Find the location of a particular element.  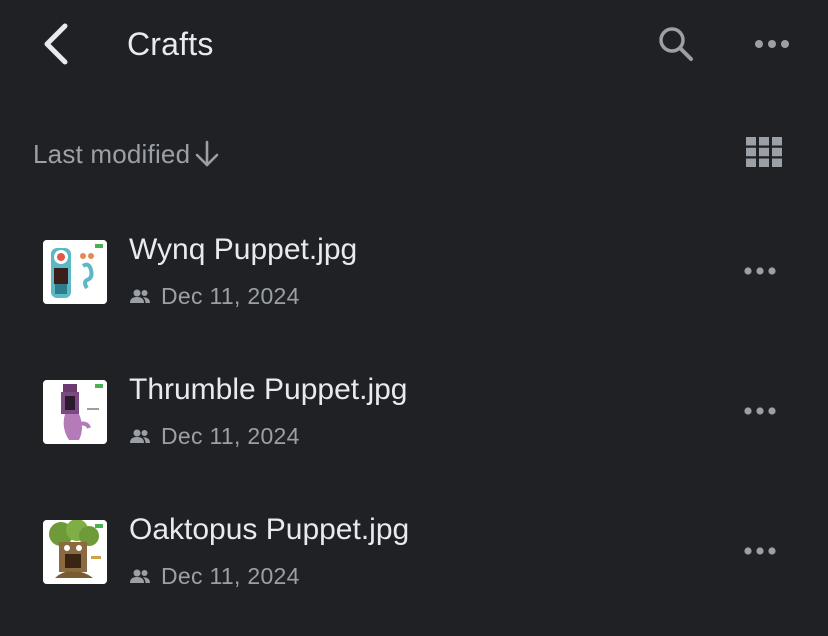

grid-view-icon is located at coordinates (764, 154).